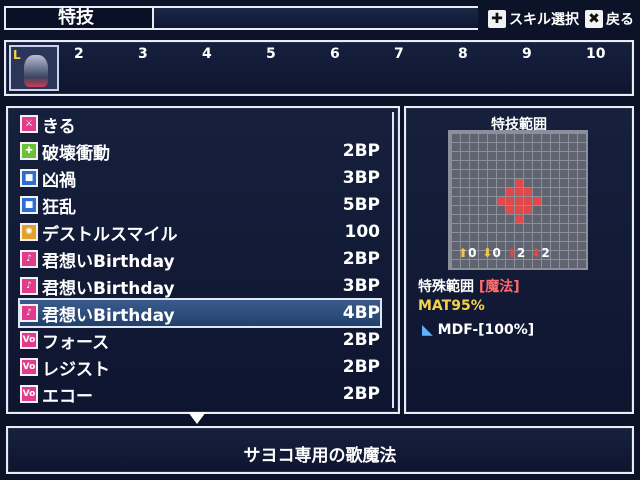  Describe the element at coordinates (200, 286) in the screenshot. I see `skill-row: ♪ 君想いBirthday 3BP` at that location.